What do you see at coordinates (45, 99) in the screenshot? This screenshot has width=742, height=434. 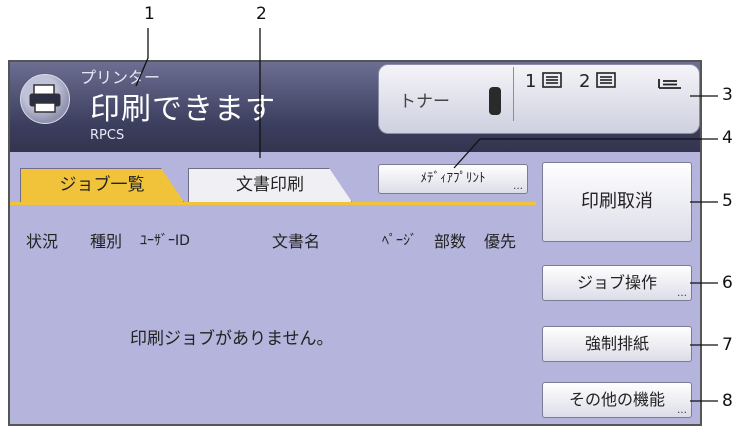 I see `printer-icon` at bounding box center [45, 99].